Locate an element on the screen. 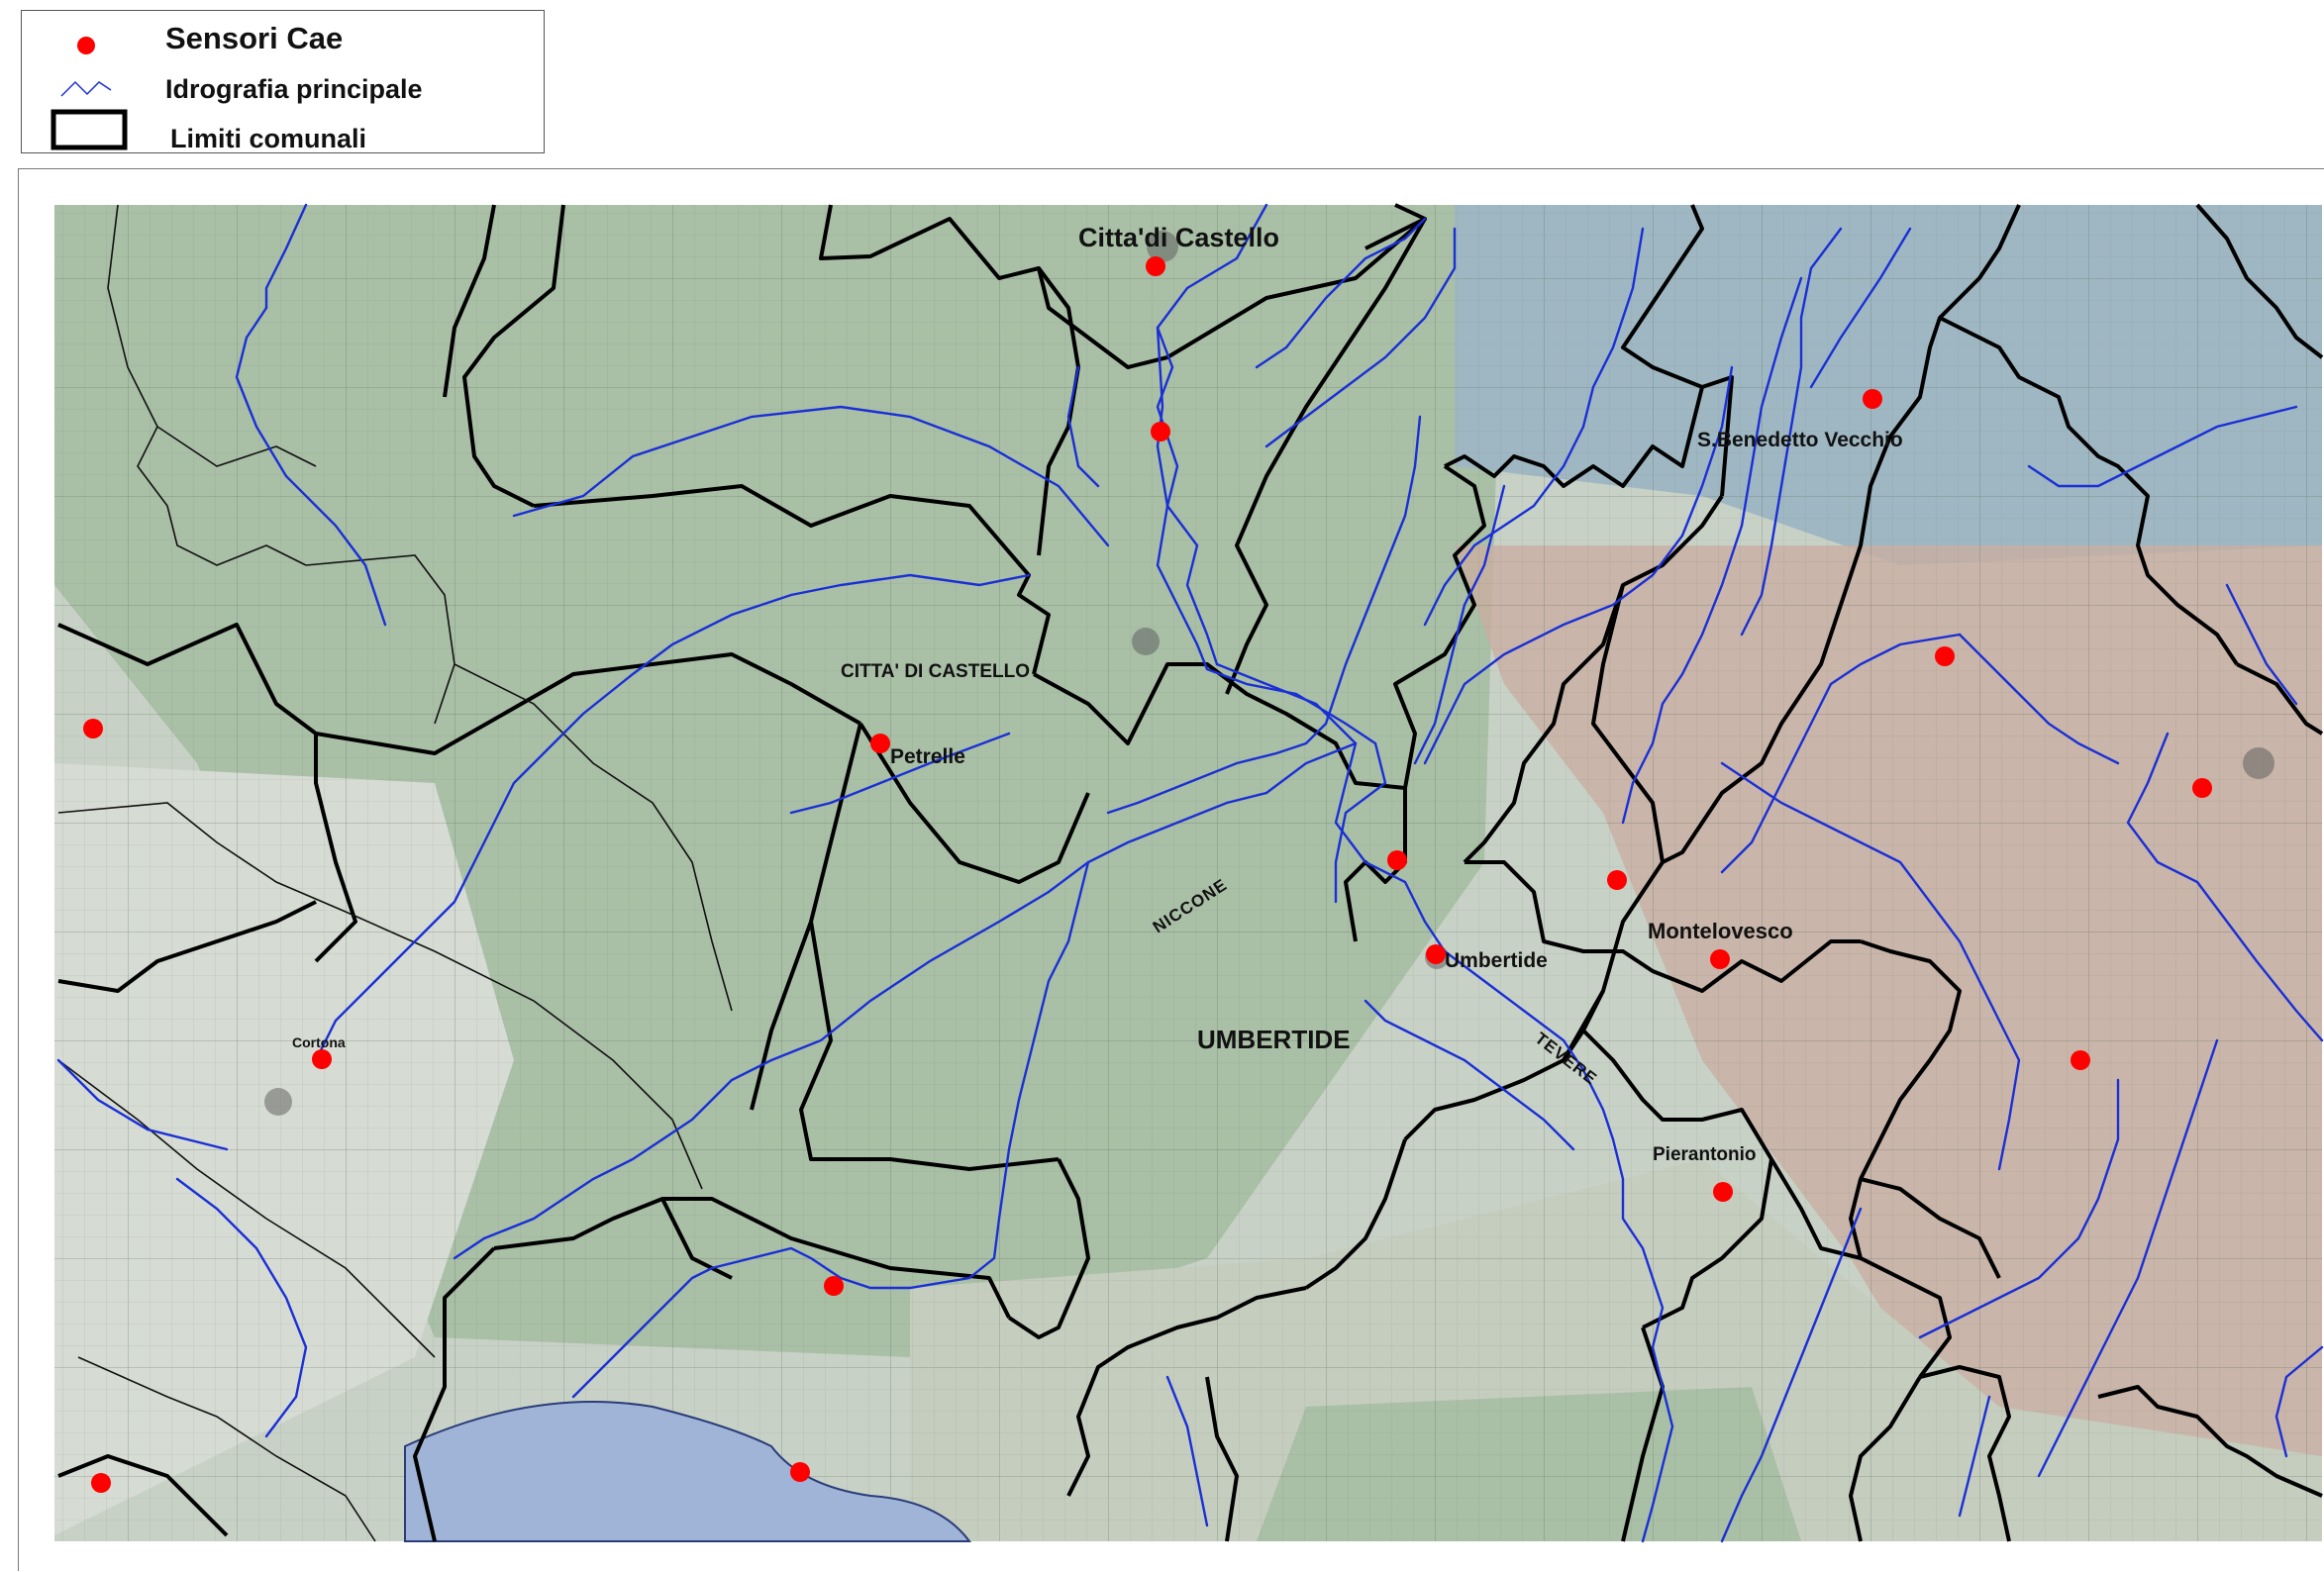 This screenshot has height=1572, width=2324. label-pierantonio: Pierantonio is located at coordinates (1705, 1154).